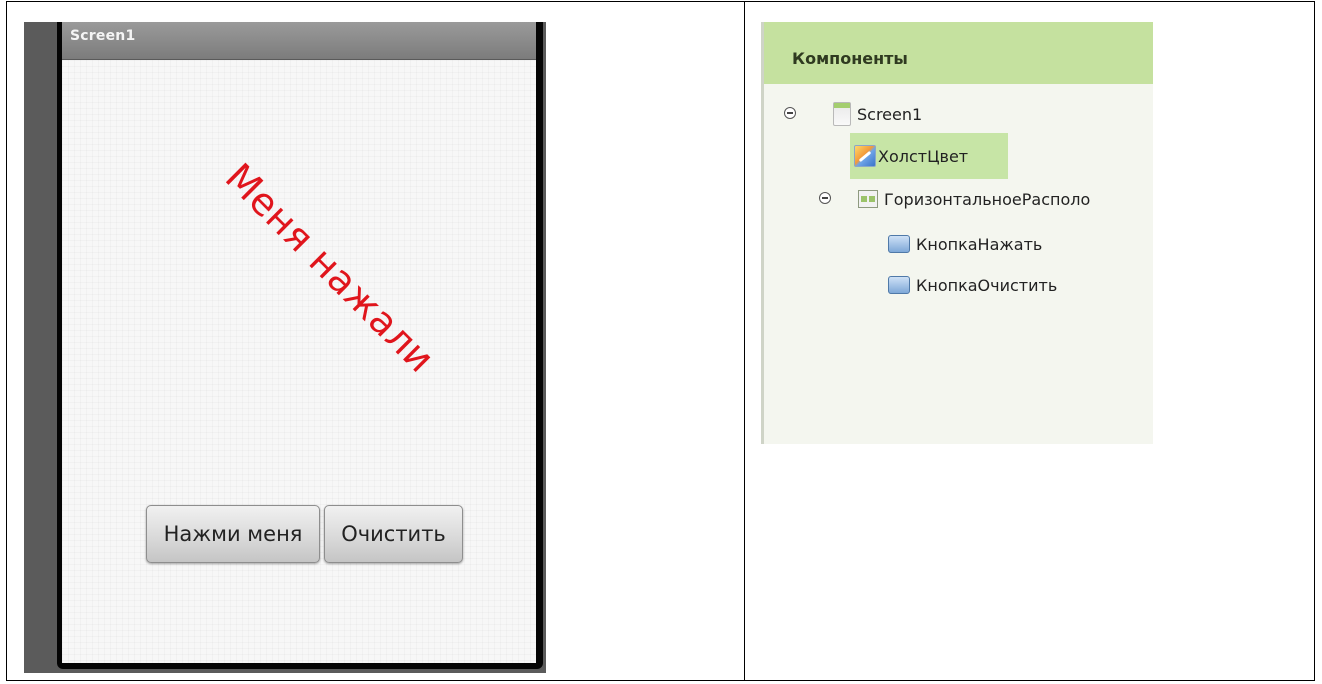  Describe the element at coordinates (299, 41) in the screenshot. I see `screen-title-bar: Screen1` at that location.